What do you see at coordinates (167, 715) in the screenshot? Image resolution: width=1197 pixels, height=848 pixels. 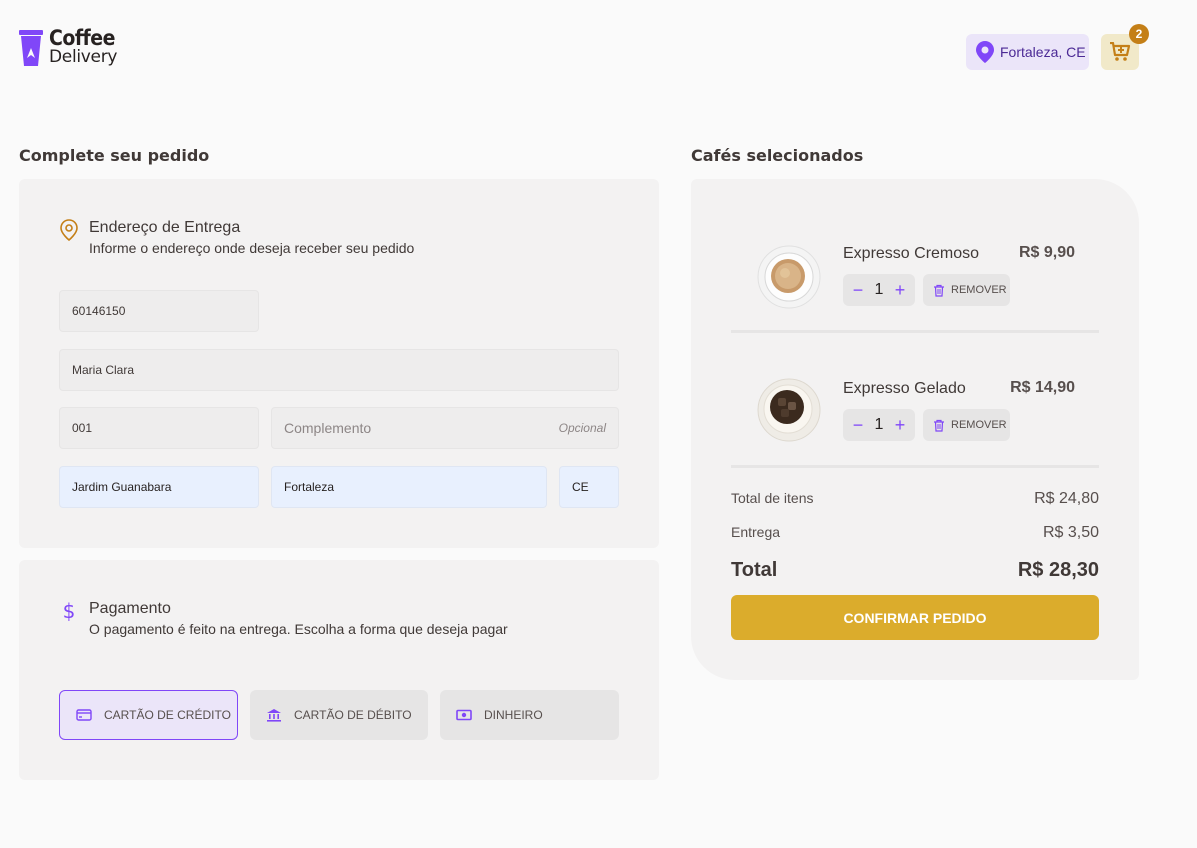 I see `payment-option-label: CARTÃO DE CRÉDITO` at bounding box center [167, 715].